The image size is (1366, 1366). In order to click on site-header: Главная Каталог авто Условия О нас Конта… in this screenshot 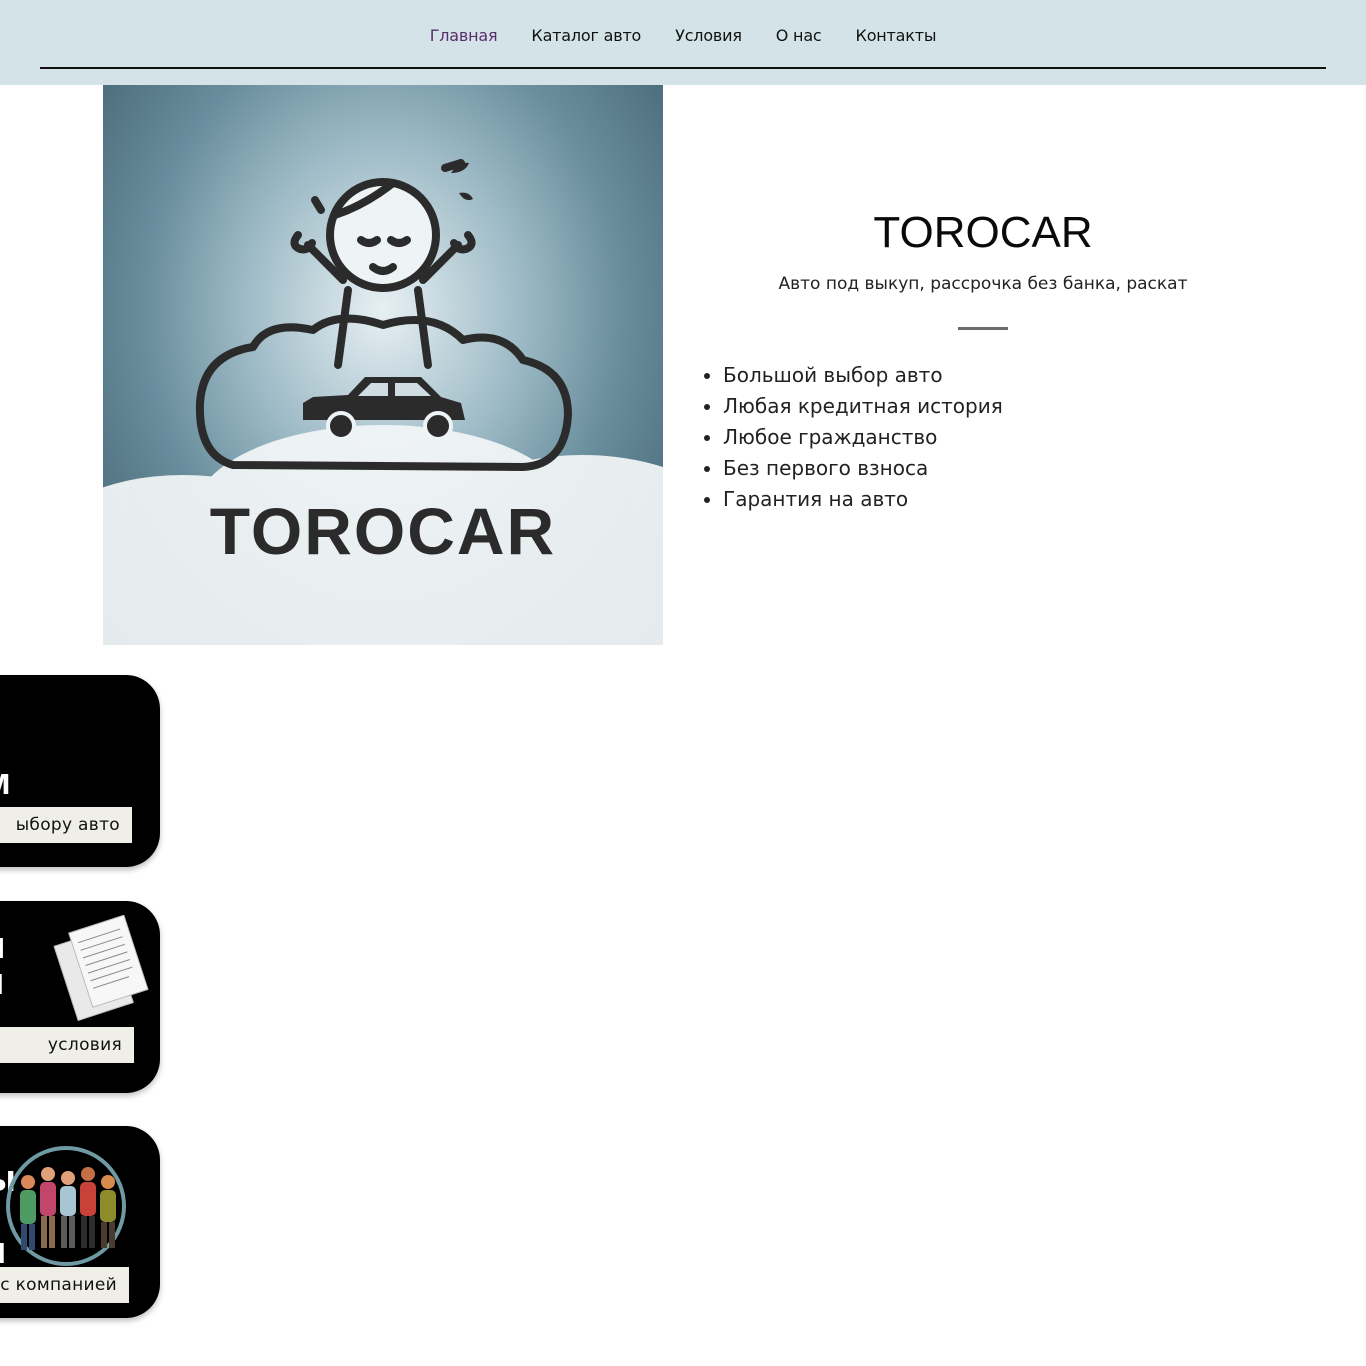, I will do `click(683, 42)`.